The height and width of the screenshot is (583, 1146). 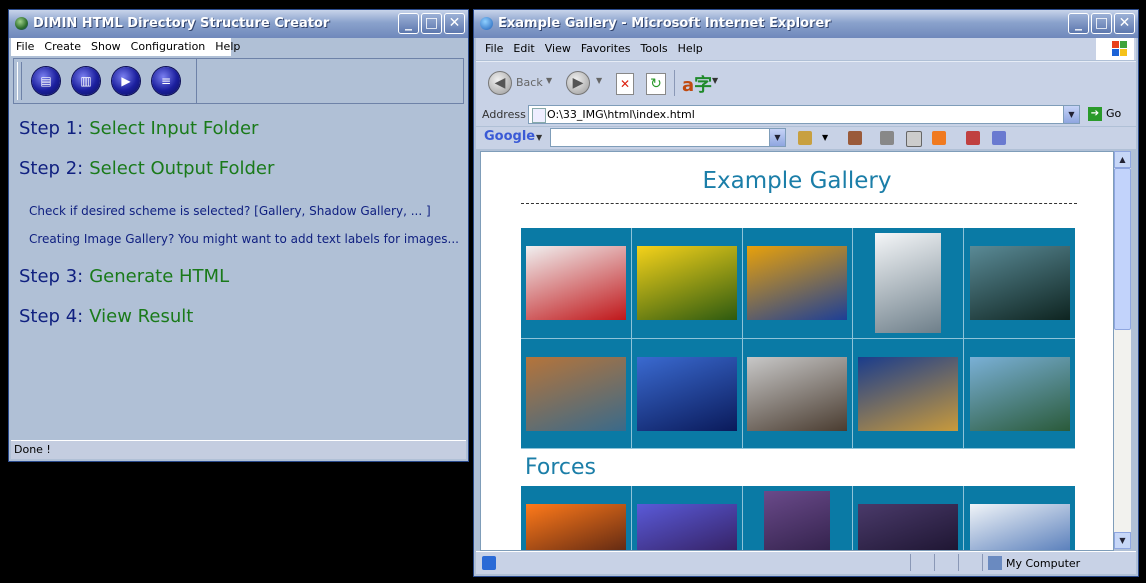 I want to click on clouds-photo, so click(x=1019, y=526).